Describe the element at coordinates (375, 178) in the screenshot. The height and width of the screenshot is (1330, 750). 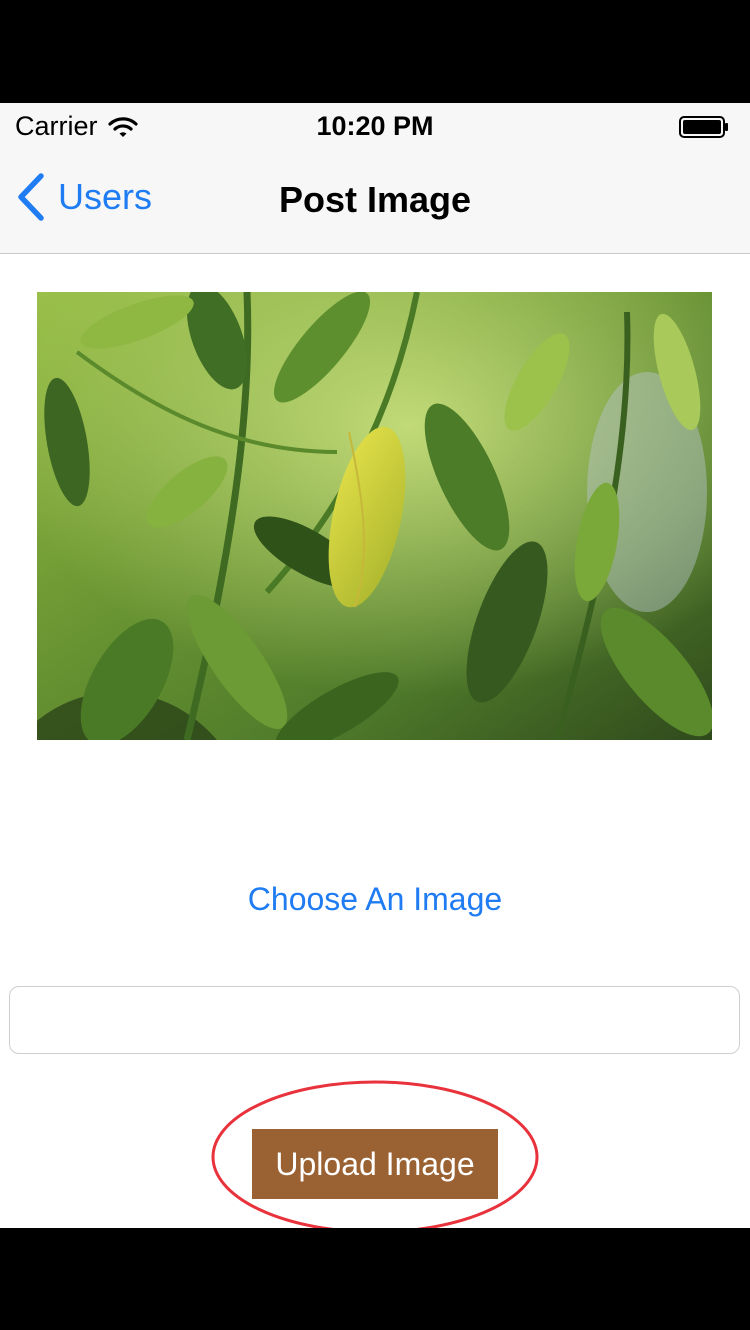
I see `navigation-bar: Carrier 10:20 PM Users Post Image` at that location.